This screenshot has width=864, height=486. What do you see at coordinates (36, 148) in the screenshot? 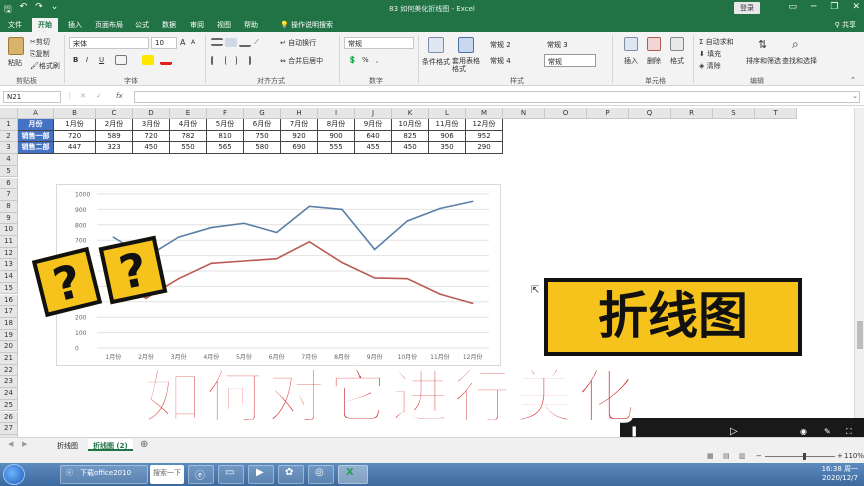
I see `table-cell: 销售二部` at bounding box center [36, 148].